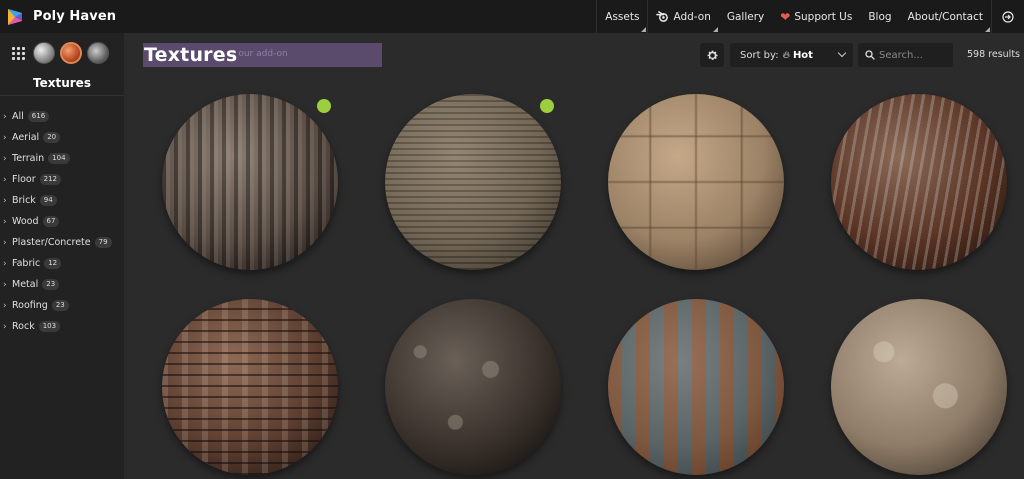 This screenshot has height=479, width=1024. What do you see at coordinates (786, 55) in the screenshot?
I see `flame-icon: 🔥︎` at bounding box center [786, 55].